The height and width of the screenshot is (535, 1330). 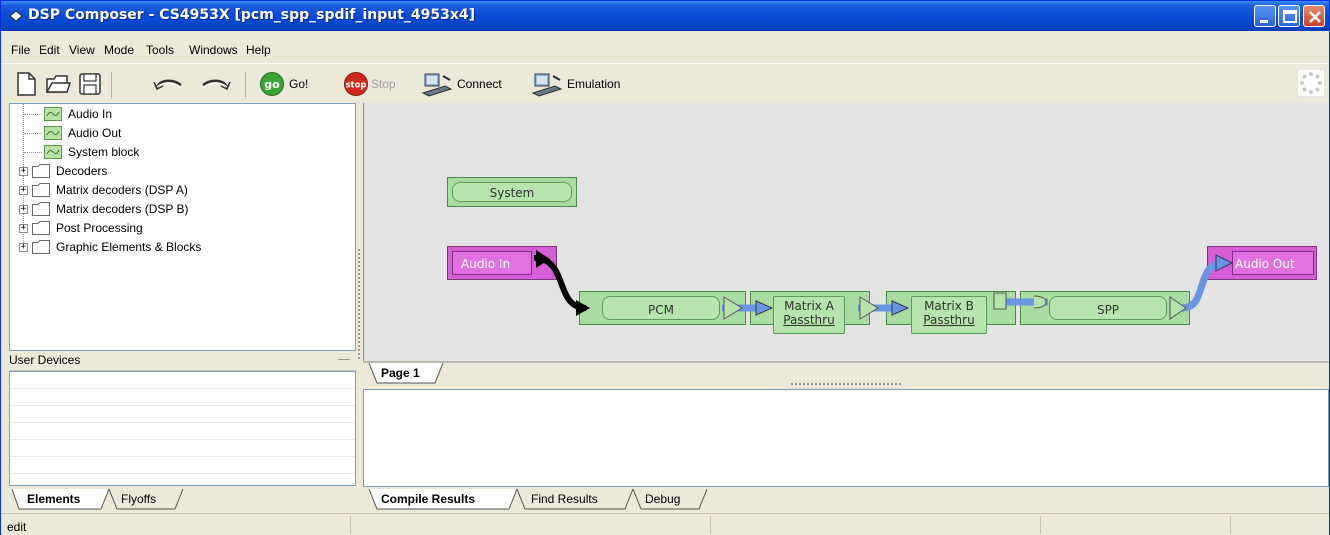 I want to click on stop-icon: stop, so click(x=356, y=84).